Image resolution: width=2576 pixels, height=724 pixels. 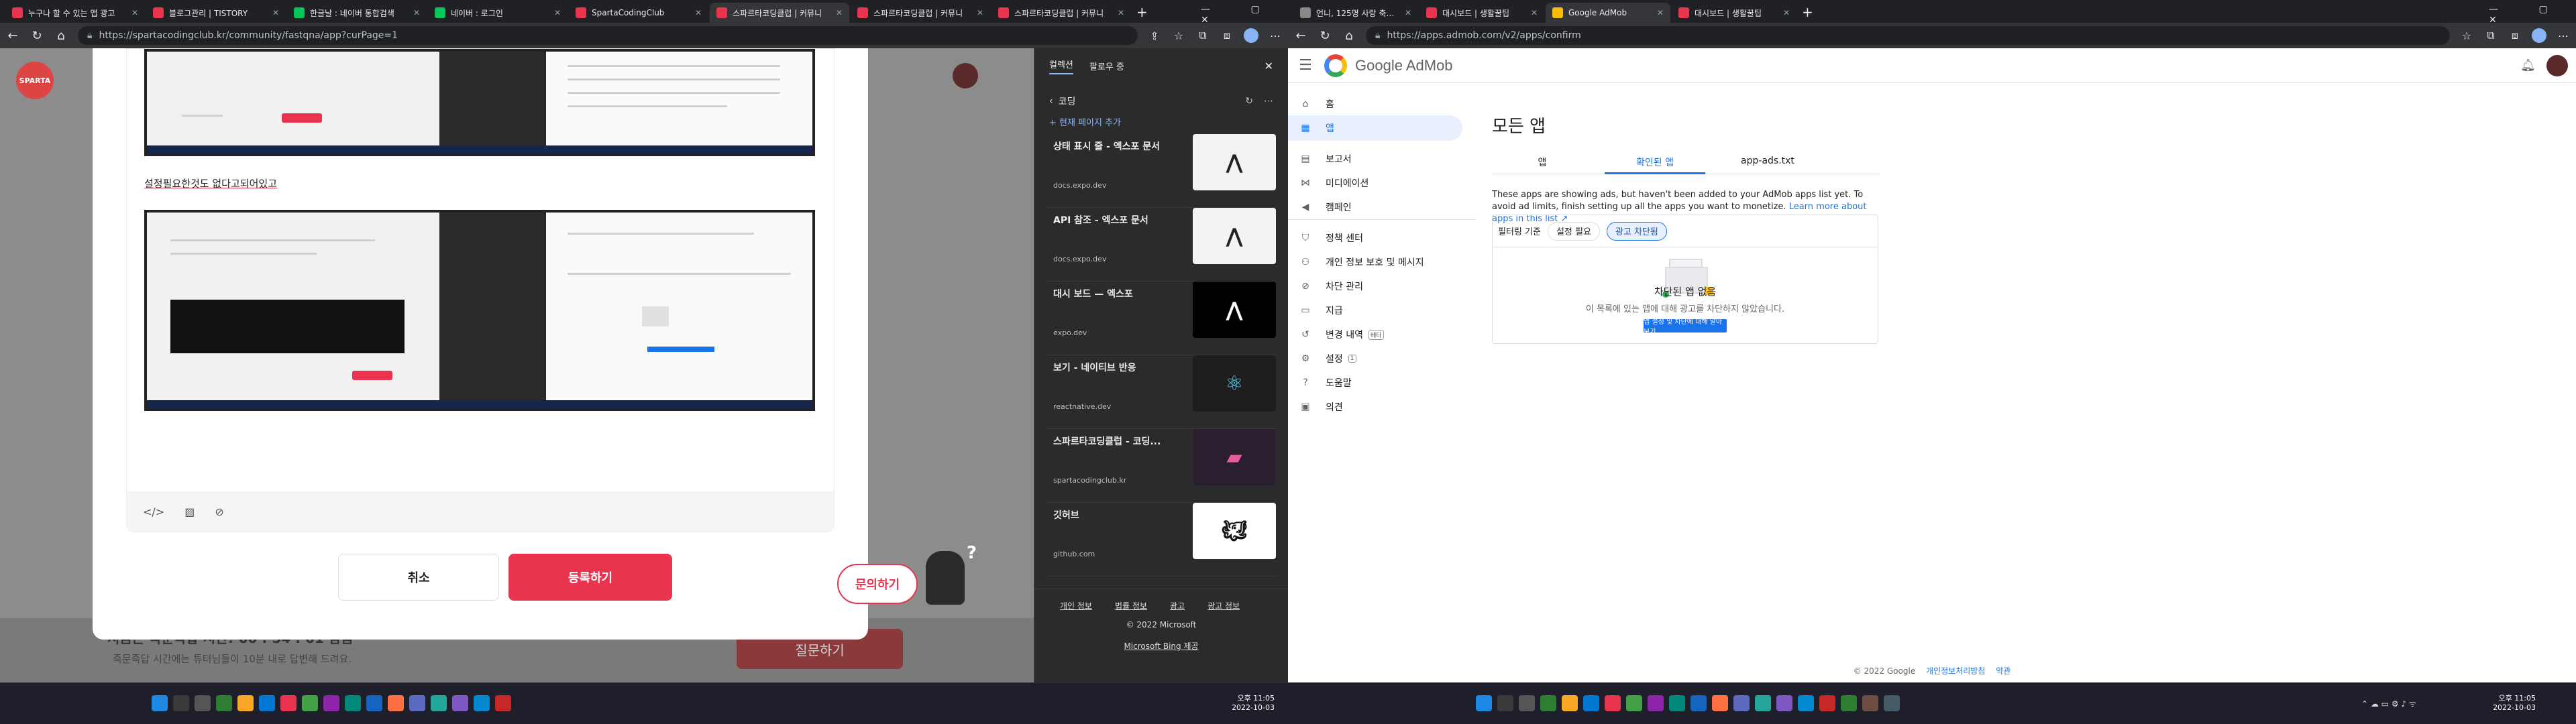 What do you see at coordinates (1382, 407) in the screenshot?
I see `sidebar-item: ▣ 의견` at bounding box center [1382, 407].